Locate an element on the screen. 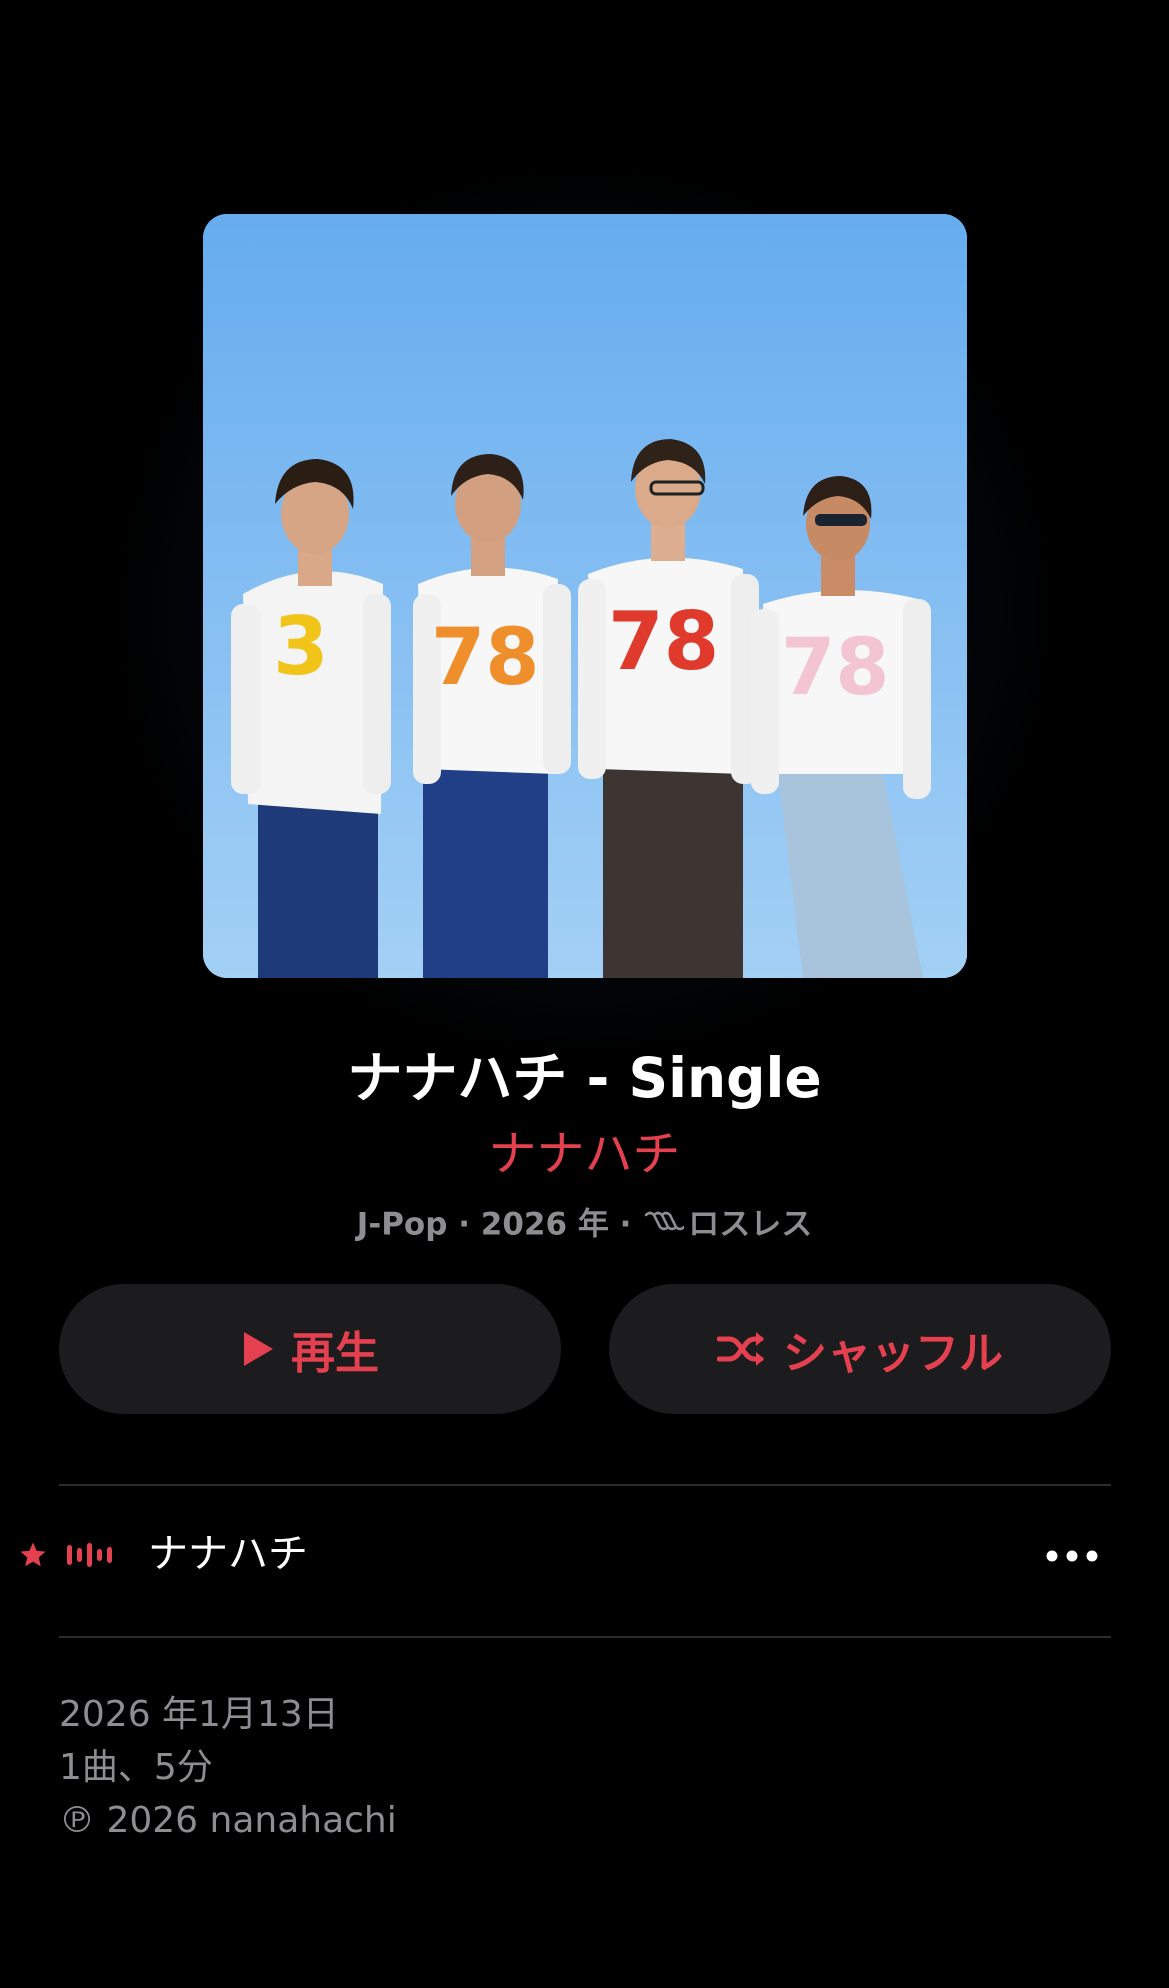  album-meta: J-Pop · 2026 年 · ロスレス is located at coordinates (584, 1226).